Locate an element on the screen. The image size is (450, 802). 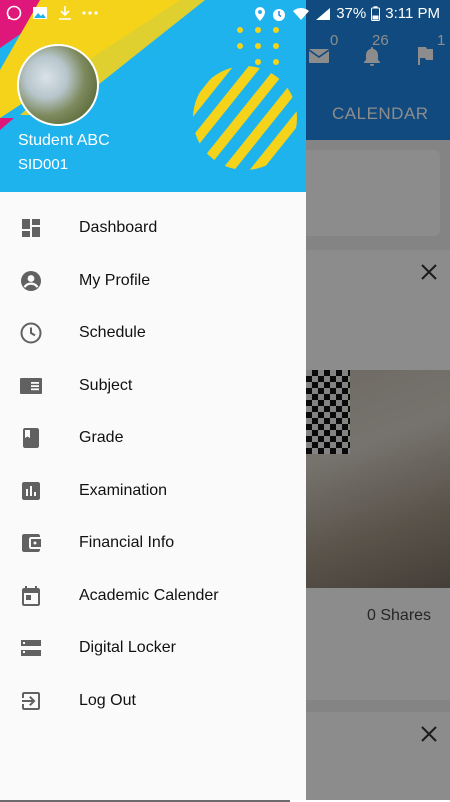
location-icon is located at coordinates (260, 13).